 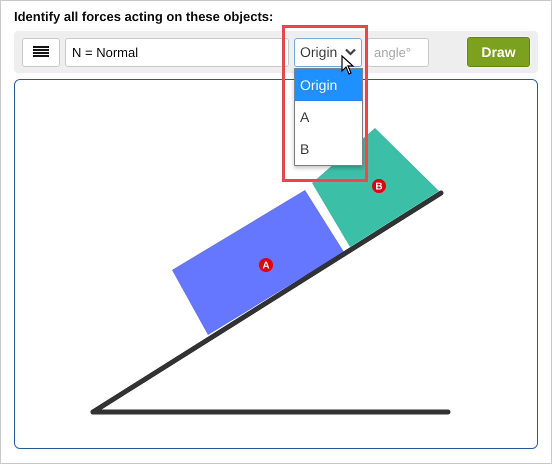 I want to click on menu-button, so click(x=41, y=52).